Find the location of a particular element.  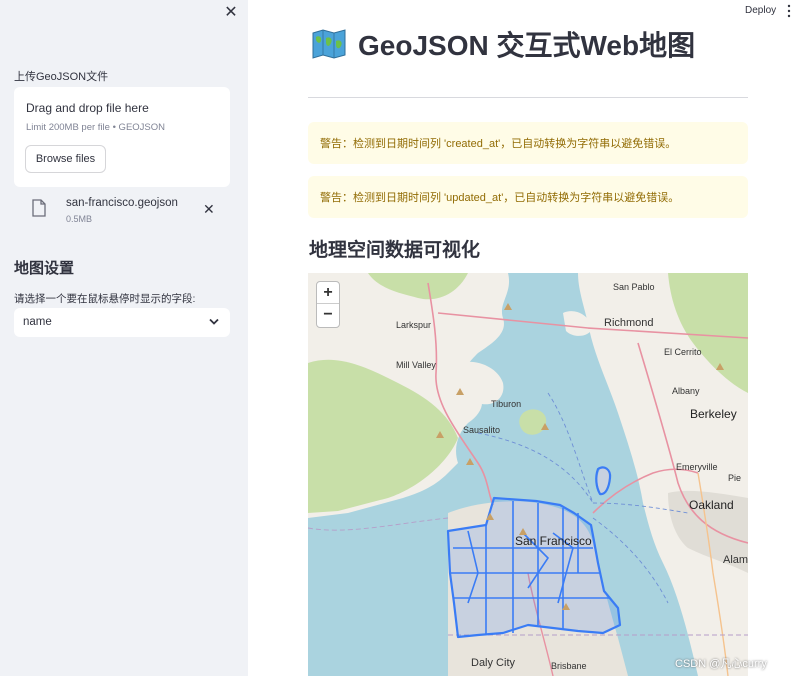

map-label-san-pablo: San Pablo is located at coordinates (634, 287).